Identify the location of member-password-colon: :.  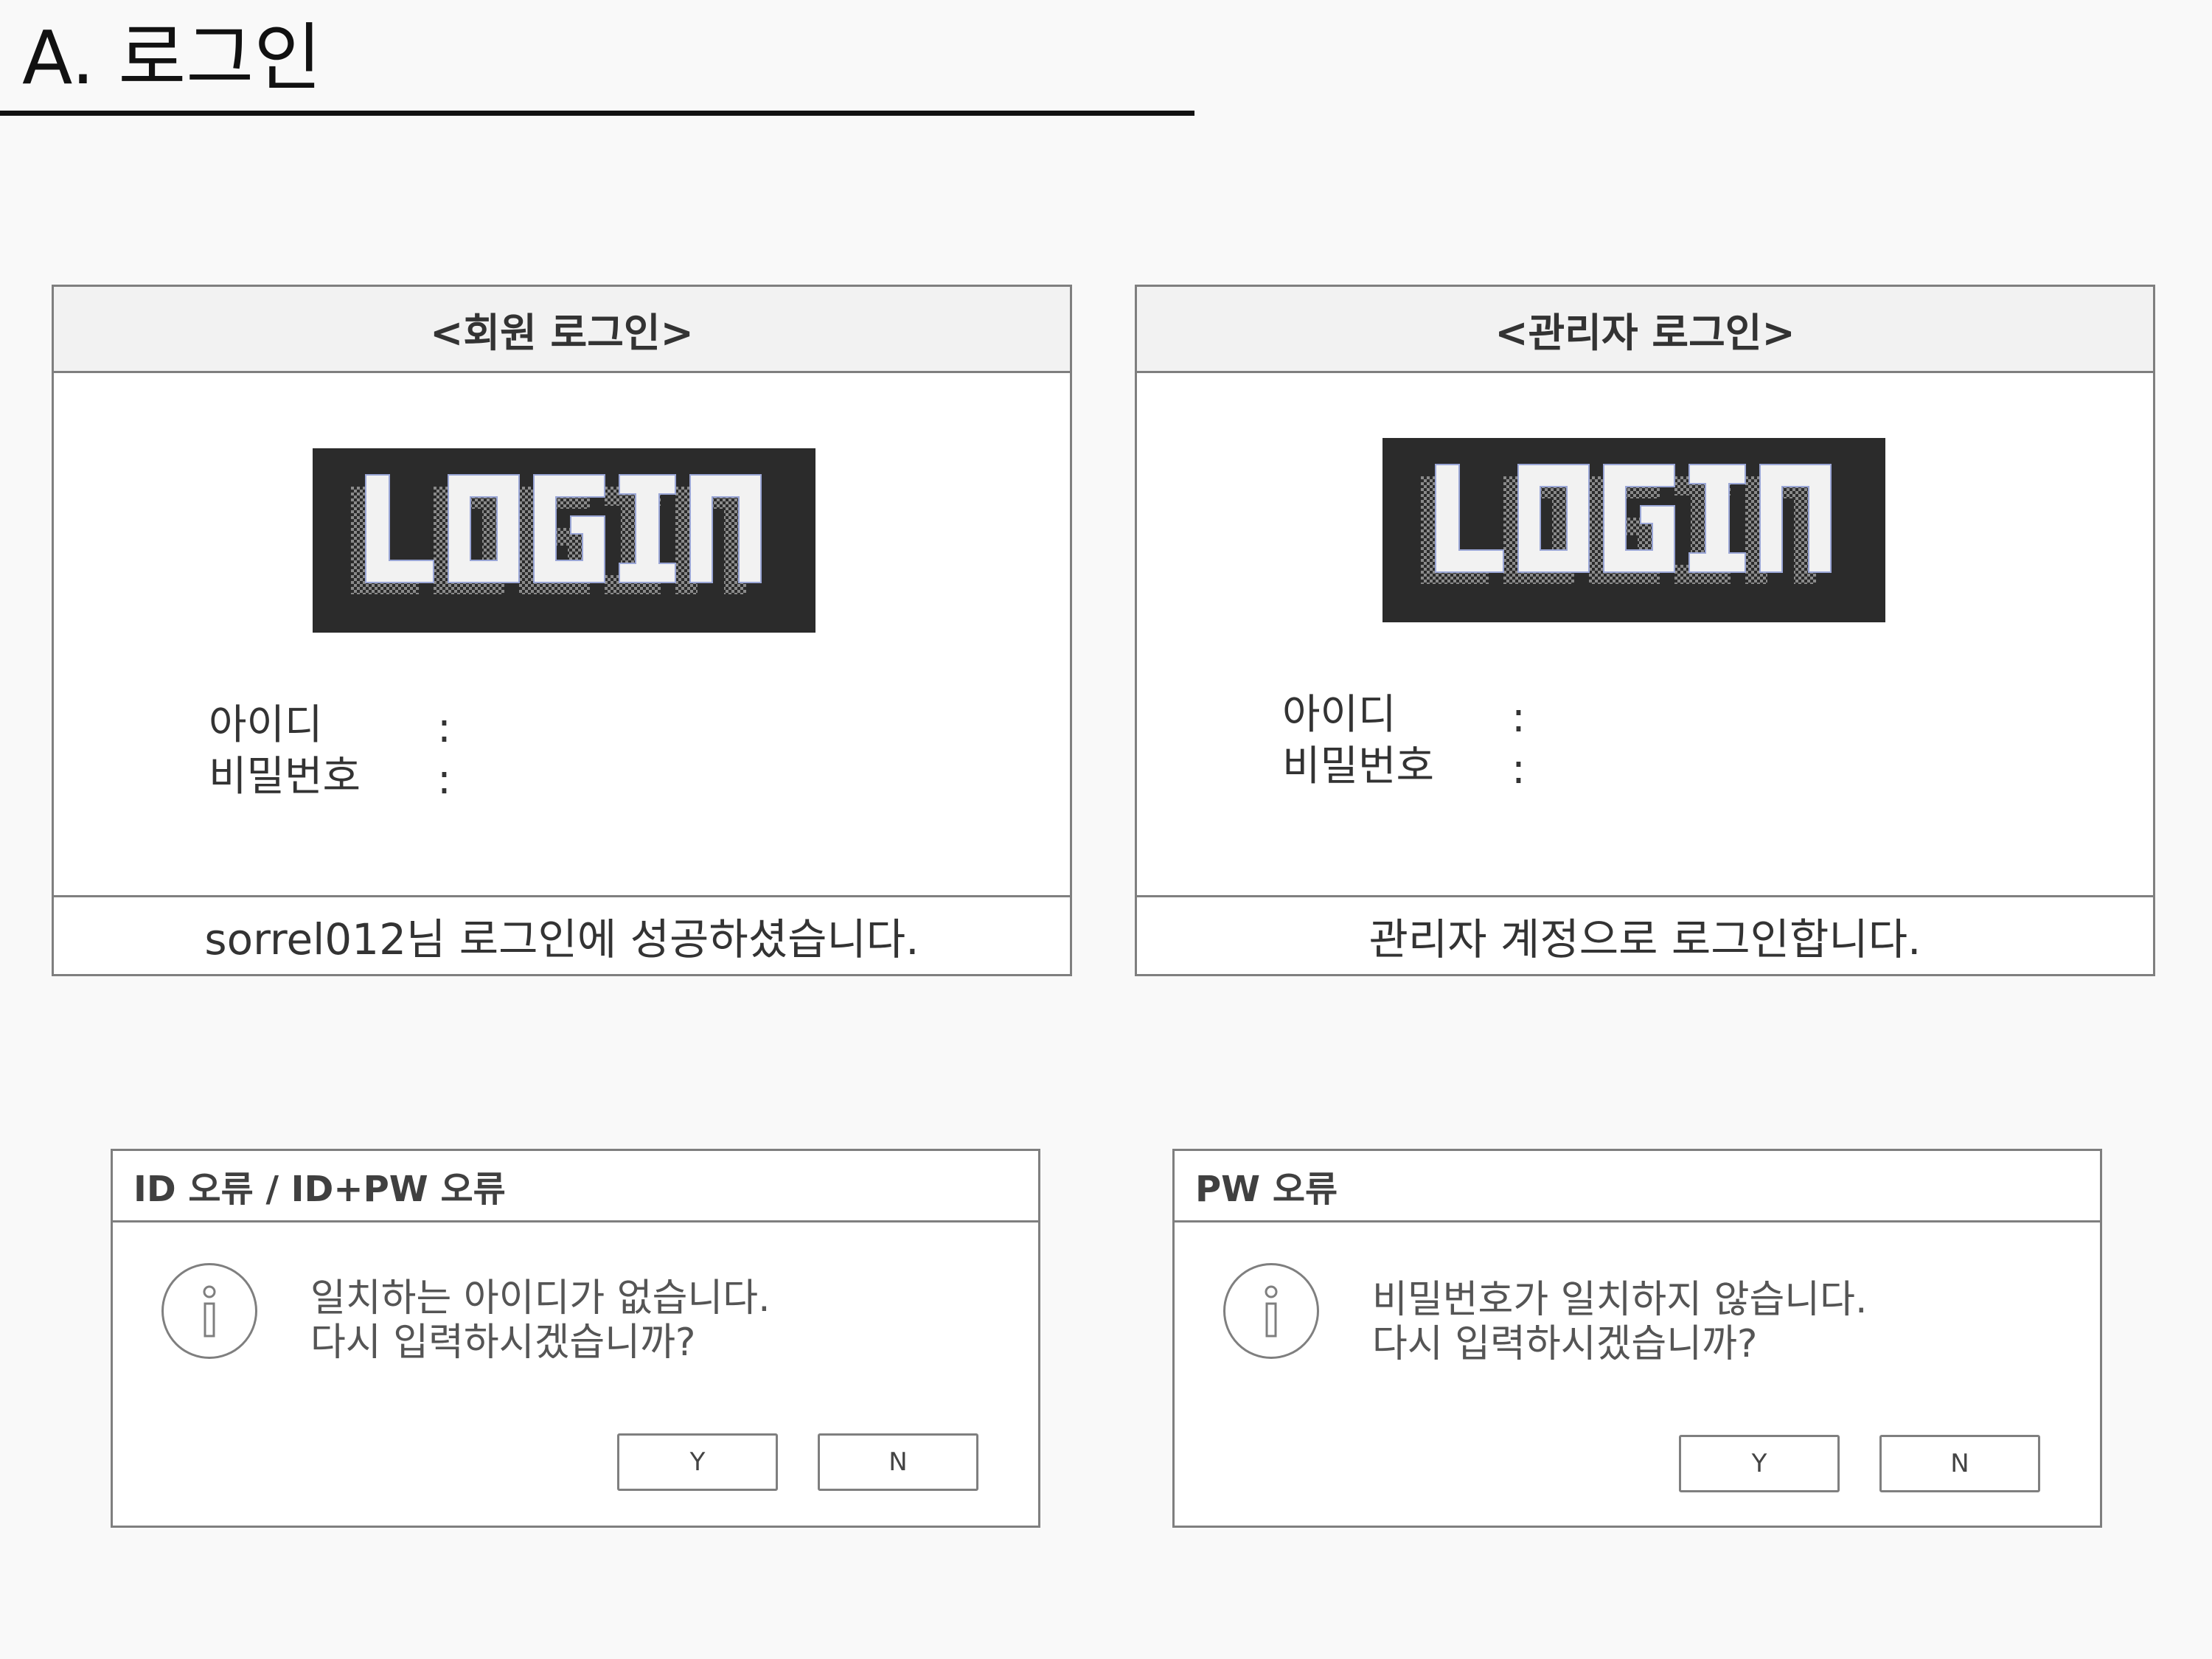
(444, 780).